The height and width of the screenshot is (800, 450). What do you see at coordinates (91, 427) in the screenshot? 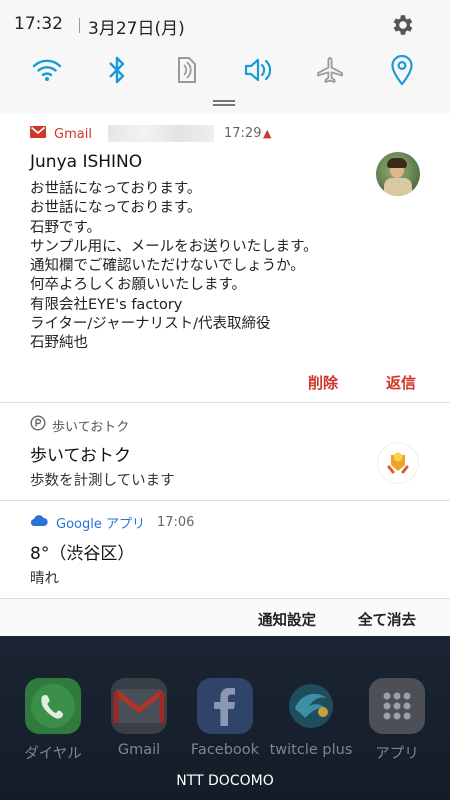
I see `walk-app-name: 歩いておトク` at bounding box center [91, 427].